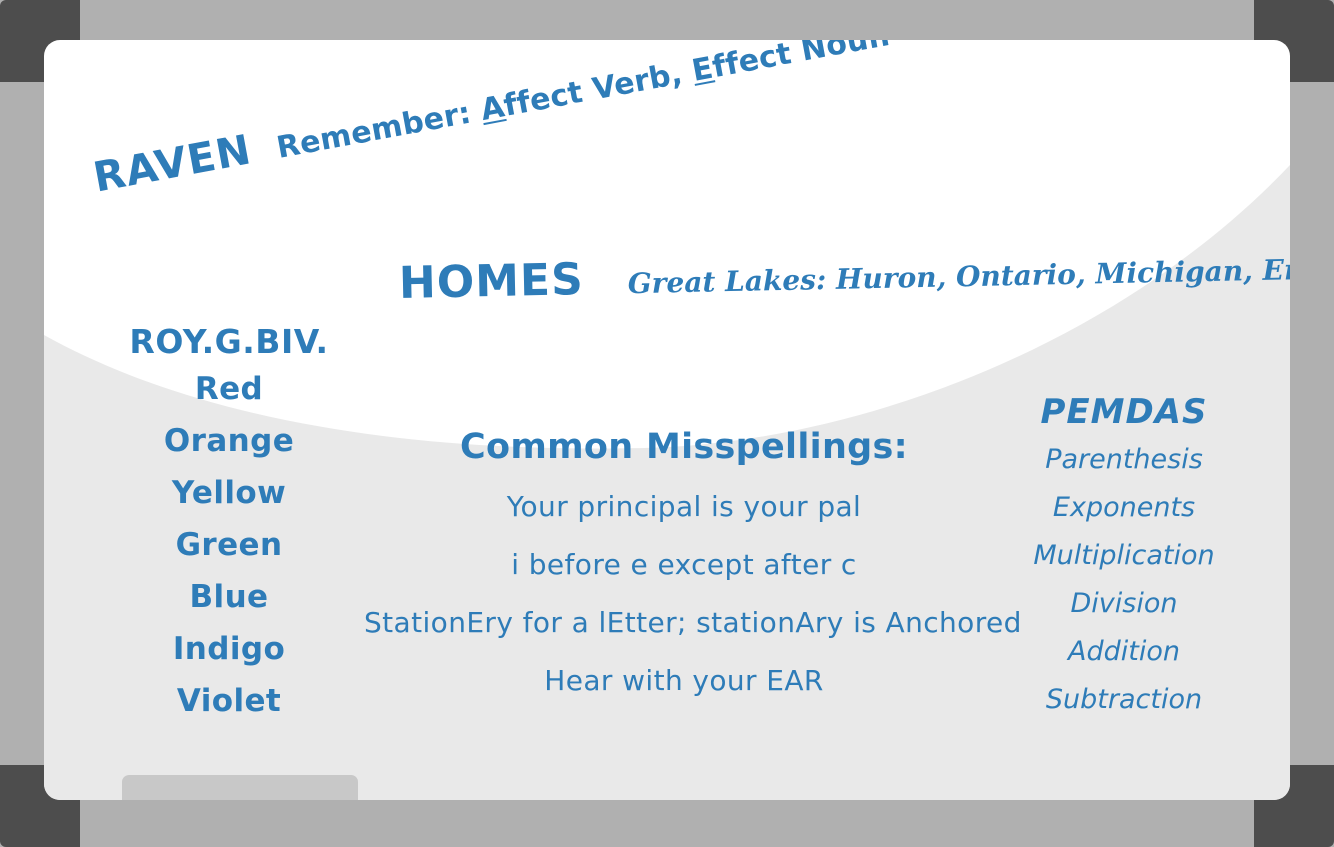 The image size is (1334, 847). What do you see at coordinates (684, 506) in the screenshot?
I see `misspellings-item-principal: Your principal is your pal` at bounding box center [684, 506].